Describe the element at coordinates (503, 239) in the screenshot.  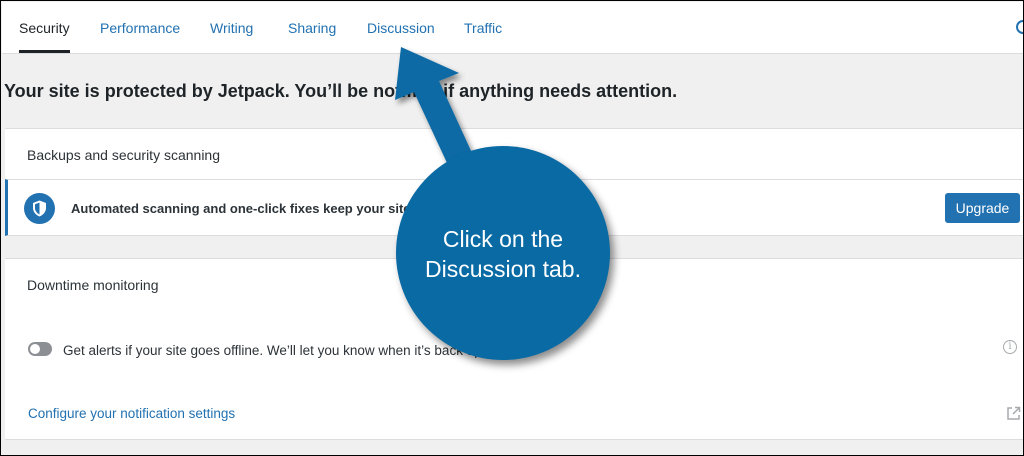
I see `callout-line-1: Click on the` at that location.